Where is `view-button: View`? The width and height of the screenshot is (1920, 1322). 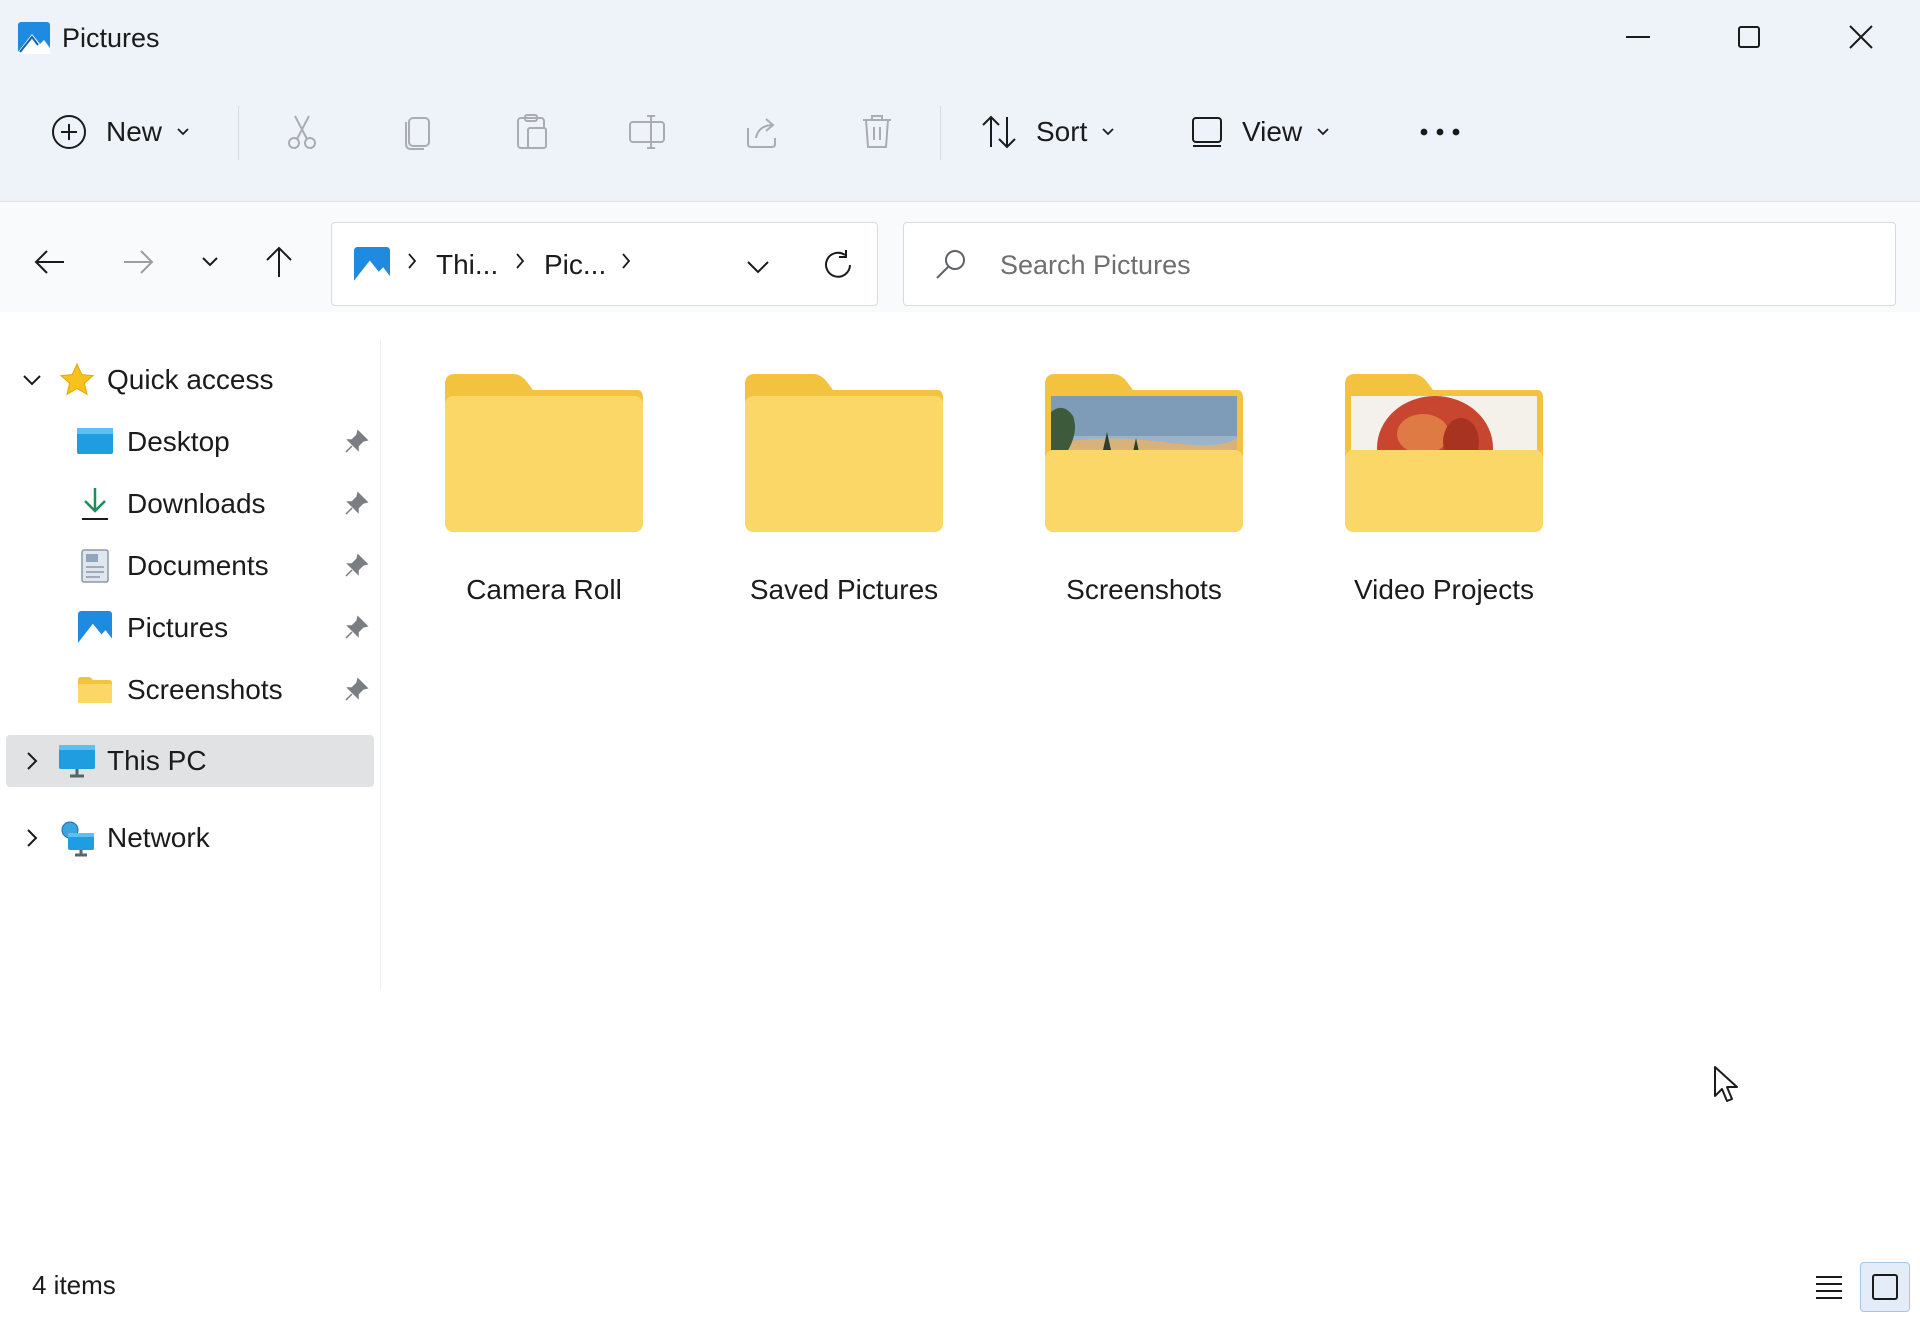
view-button: View is located at coordinates (1260, 132).